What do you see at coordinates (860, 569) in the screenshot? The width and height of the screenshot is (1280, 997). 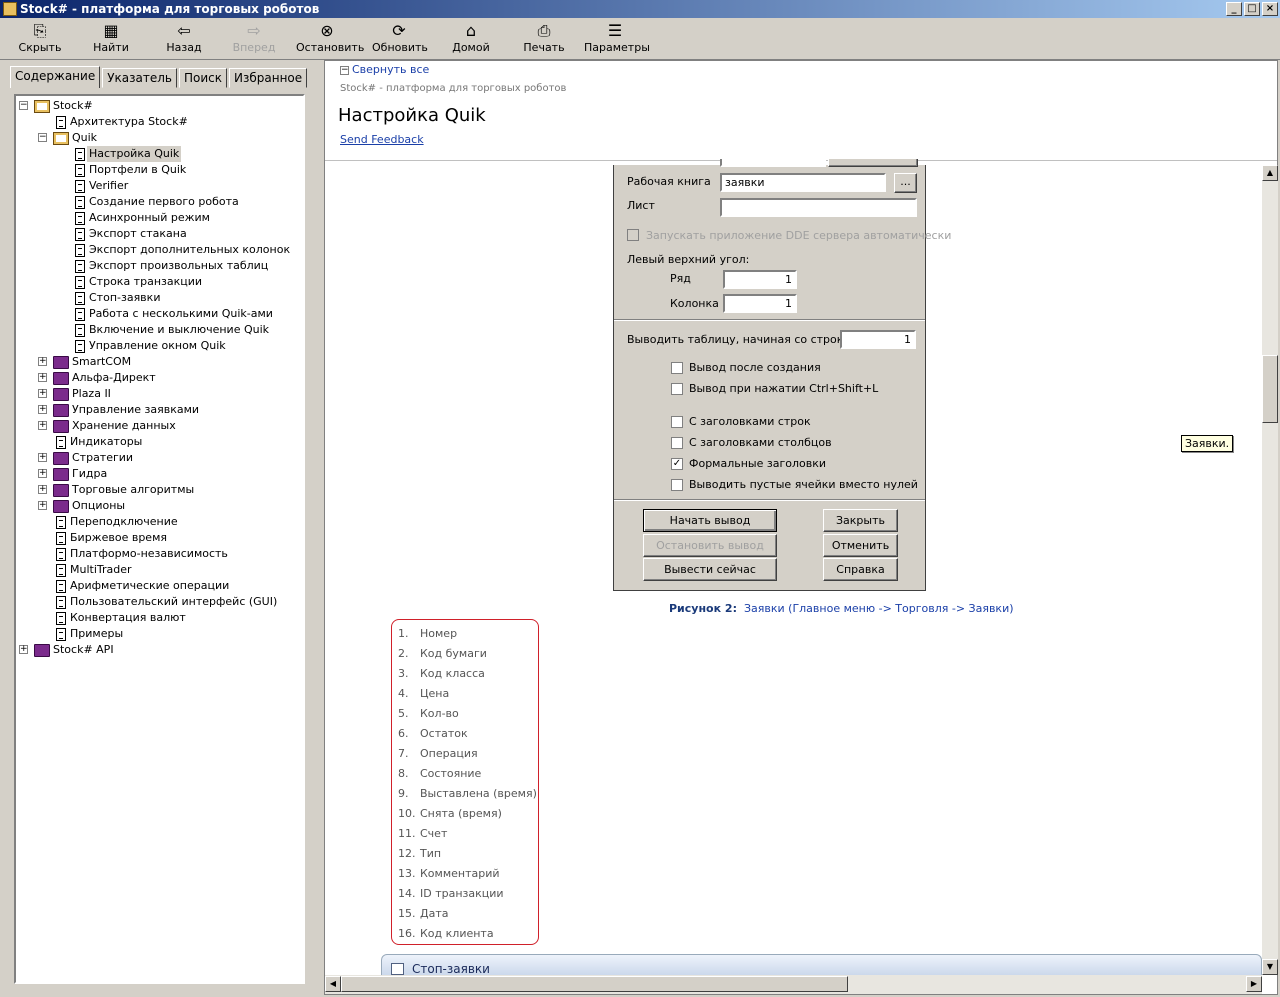 I see `help-button: Справка` at bounding box center [860, 569].